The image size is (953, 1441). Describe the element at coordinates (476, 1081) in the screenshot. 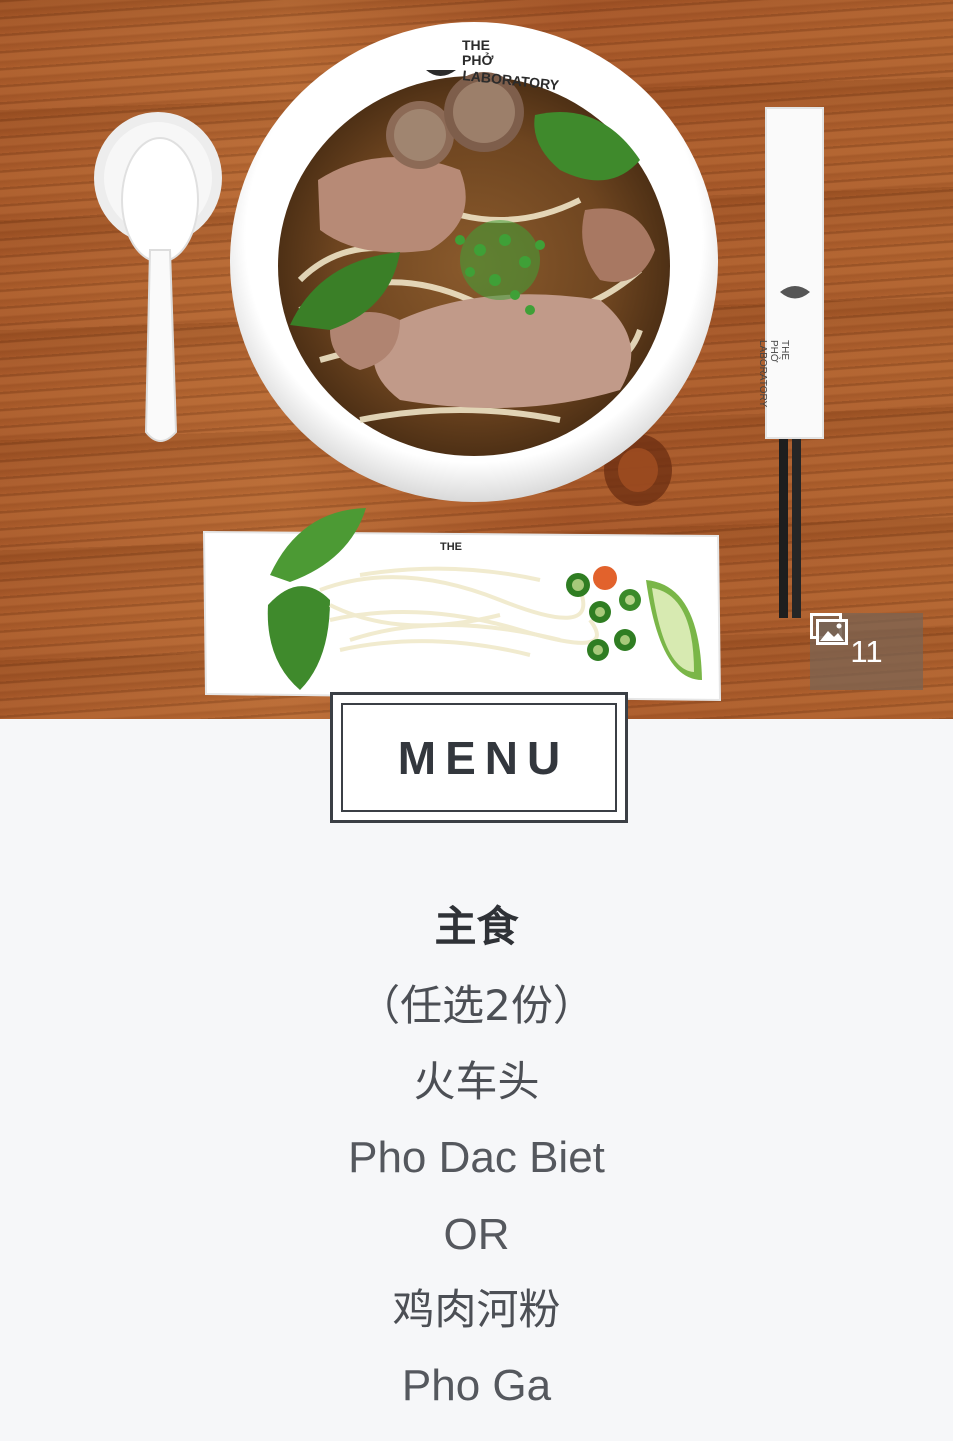

I see `menu-item: 火车头` at that location.